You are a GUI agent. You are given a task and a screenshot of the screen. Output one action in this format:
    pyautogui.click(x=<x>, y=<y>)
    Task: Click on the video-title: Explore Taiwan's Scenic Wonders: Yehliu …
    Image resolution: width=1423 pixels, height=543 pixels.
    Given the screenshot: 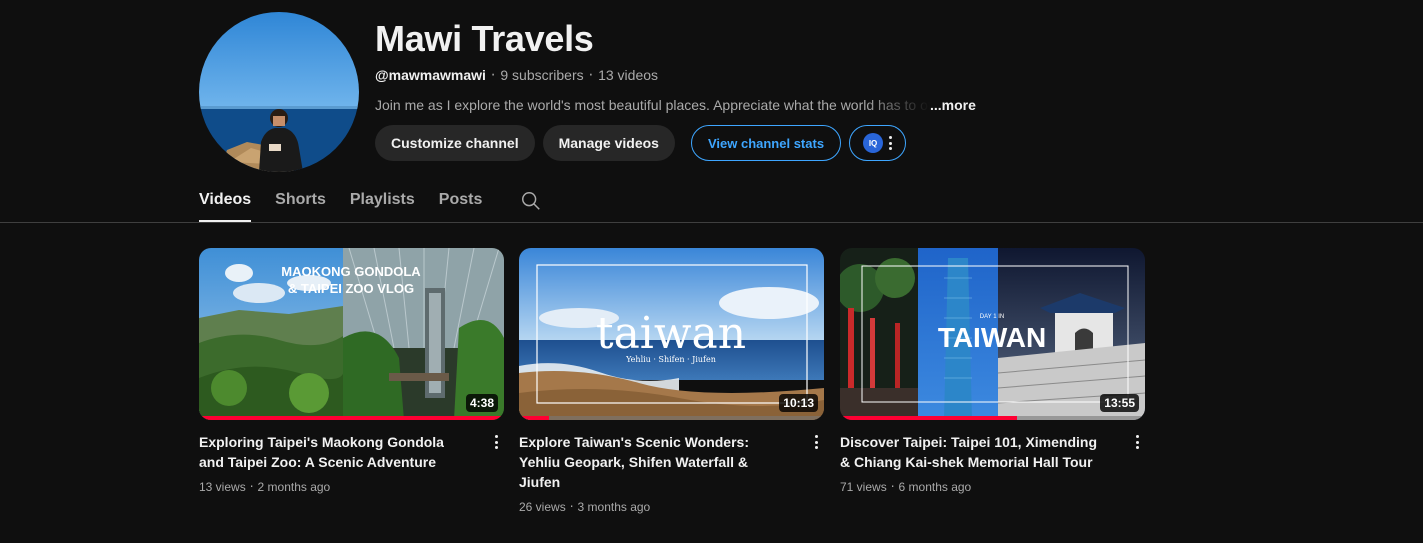 What is the action you would take?
    pyautogui.click(x=654, y=462)
    